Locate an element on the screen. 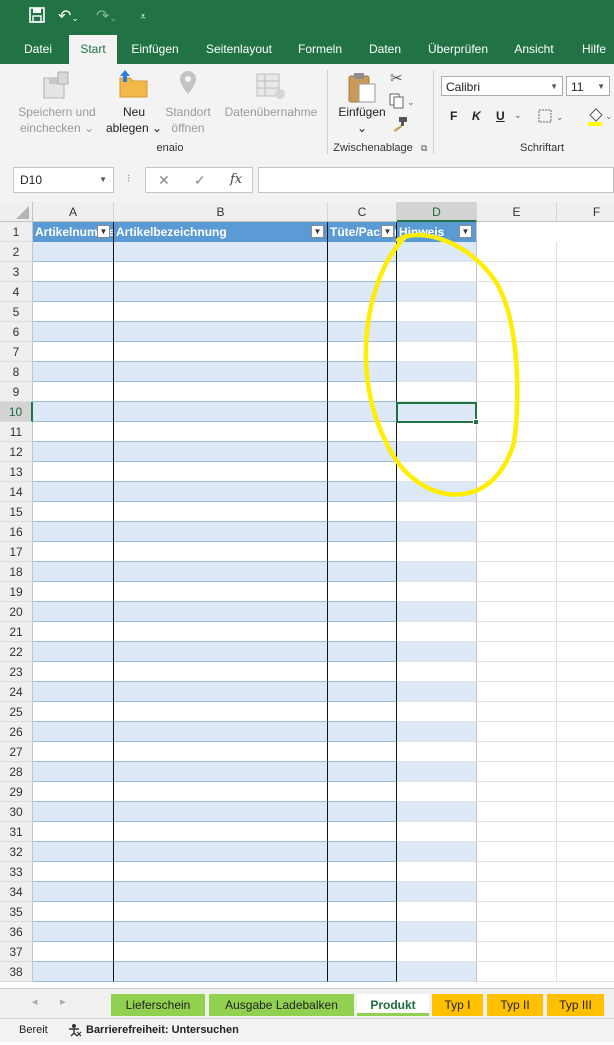 This screenshot has height=1045, width=614. formula-bar-grip-icon: ⁝ is located at coordinates (129, 179).